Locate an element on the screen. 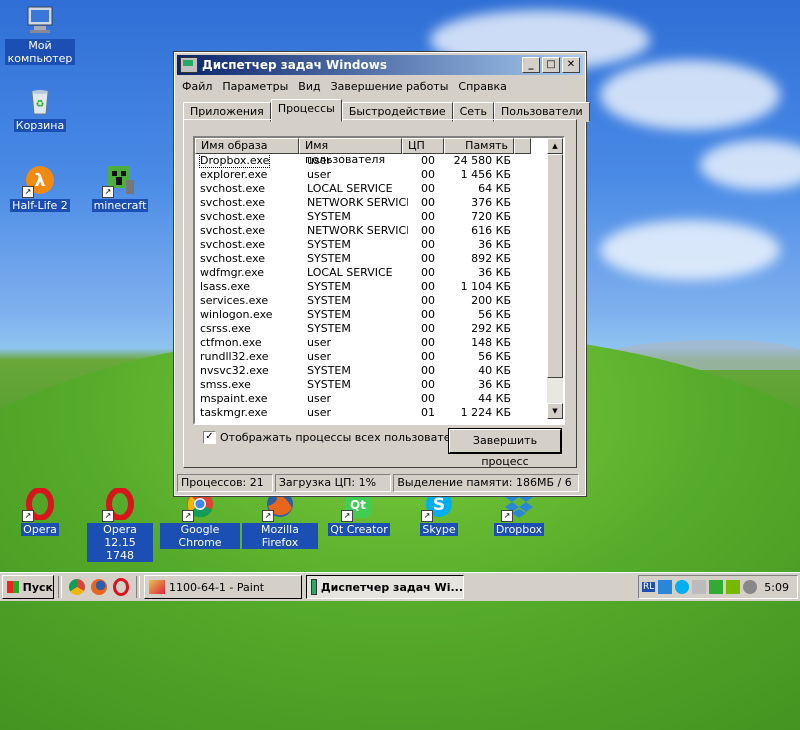  cell-memory-text: 1 104 КБ is located at coordinates (485, 286).